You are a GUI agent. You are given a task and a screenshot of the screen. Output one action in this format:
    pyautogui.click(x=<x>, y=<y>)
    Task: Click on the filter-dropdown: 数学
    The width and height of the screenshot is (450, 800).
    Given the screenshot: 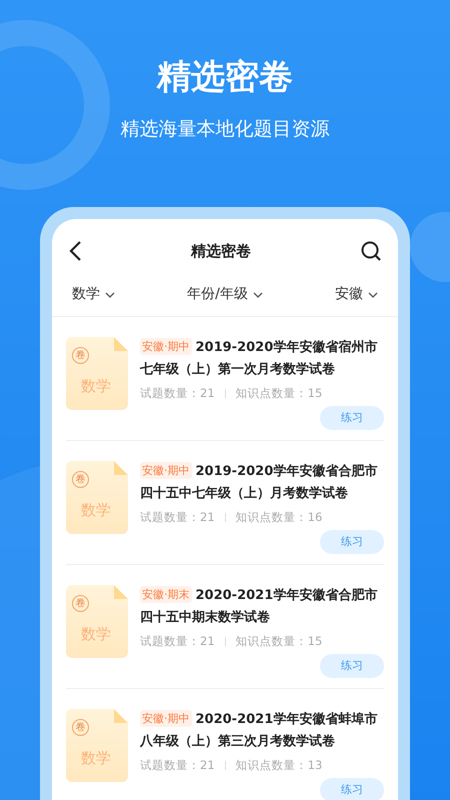 What is the action you would take?
    pyautogui.click(x=93, y=294)
    